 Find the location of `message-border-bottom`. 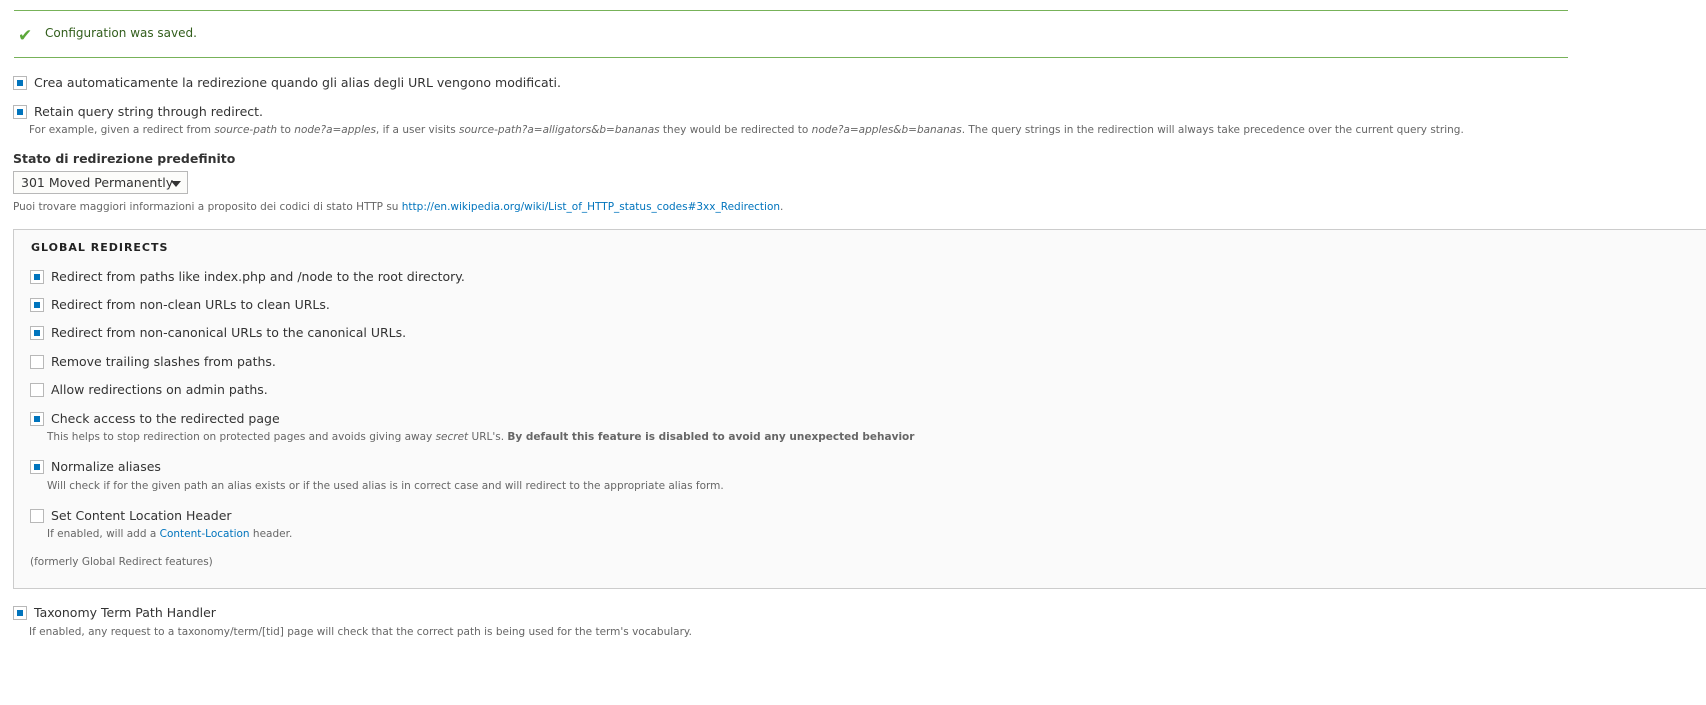

message-border-bottom is located at coordinates (791, 57).